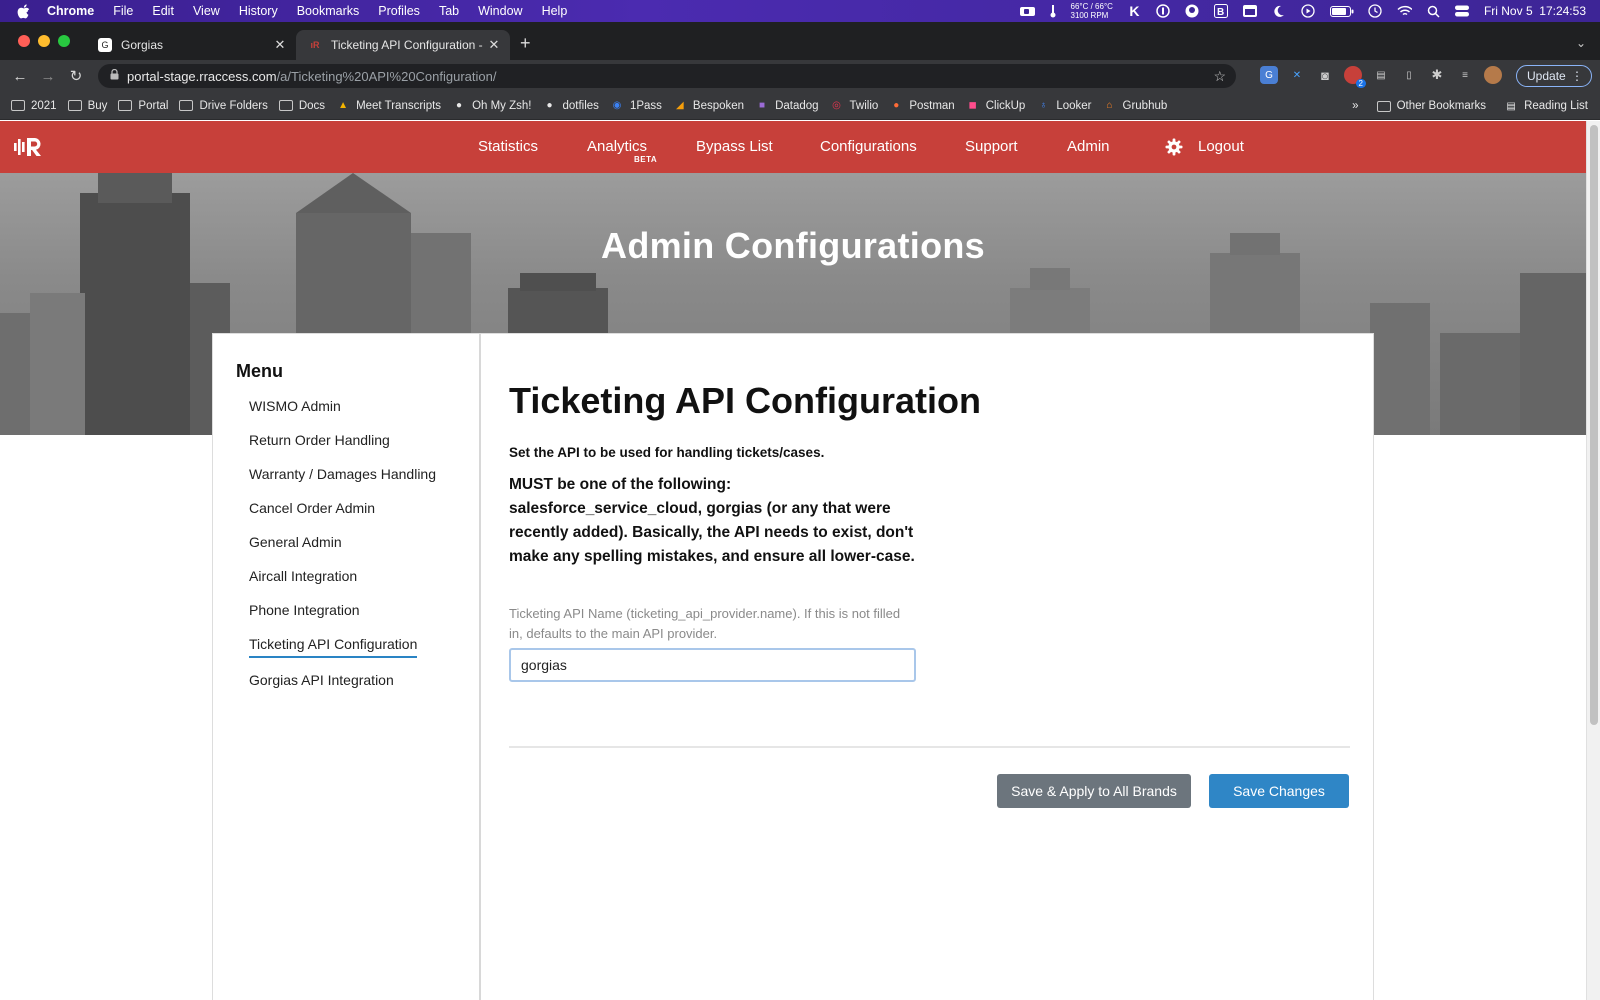 The image size is (1600, 1000). I want to click on puzzle-extensions-icon: ✱, so click(1437, 75).